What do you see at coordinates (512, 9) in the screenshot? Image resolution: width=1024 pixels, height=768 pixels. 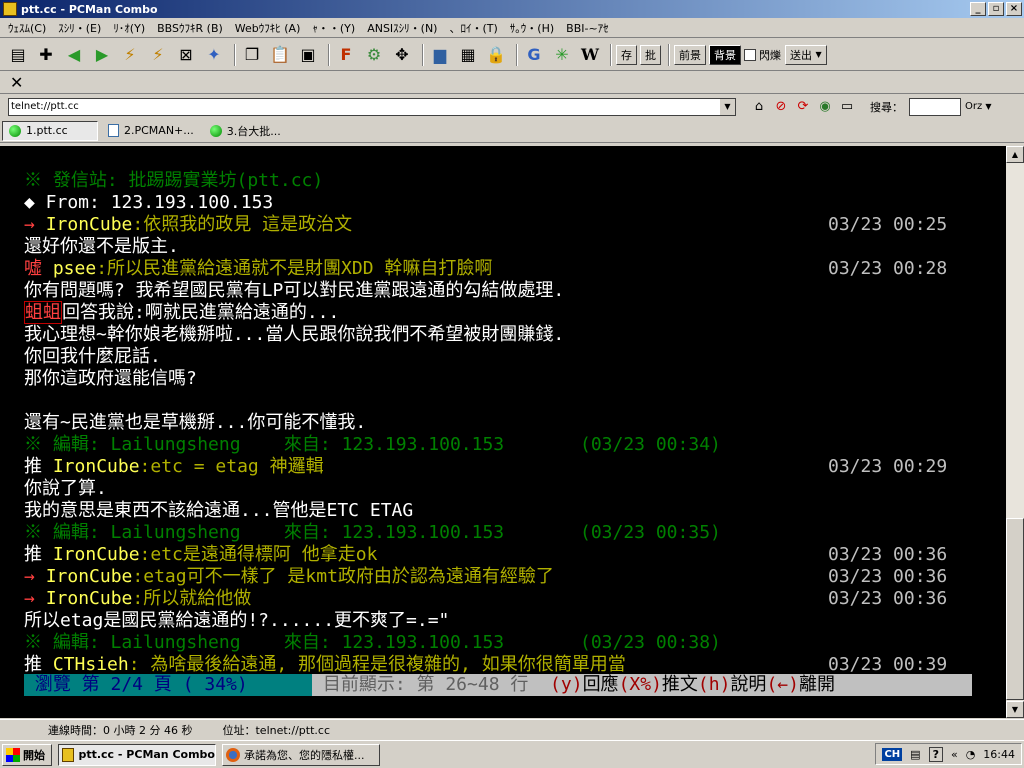 I see `title-bar: ptt.cc - PCMan Combo _ ▫ ×` at bounding box center [512, 9].